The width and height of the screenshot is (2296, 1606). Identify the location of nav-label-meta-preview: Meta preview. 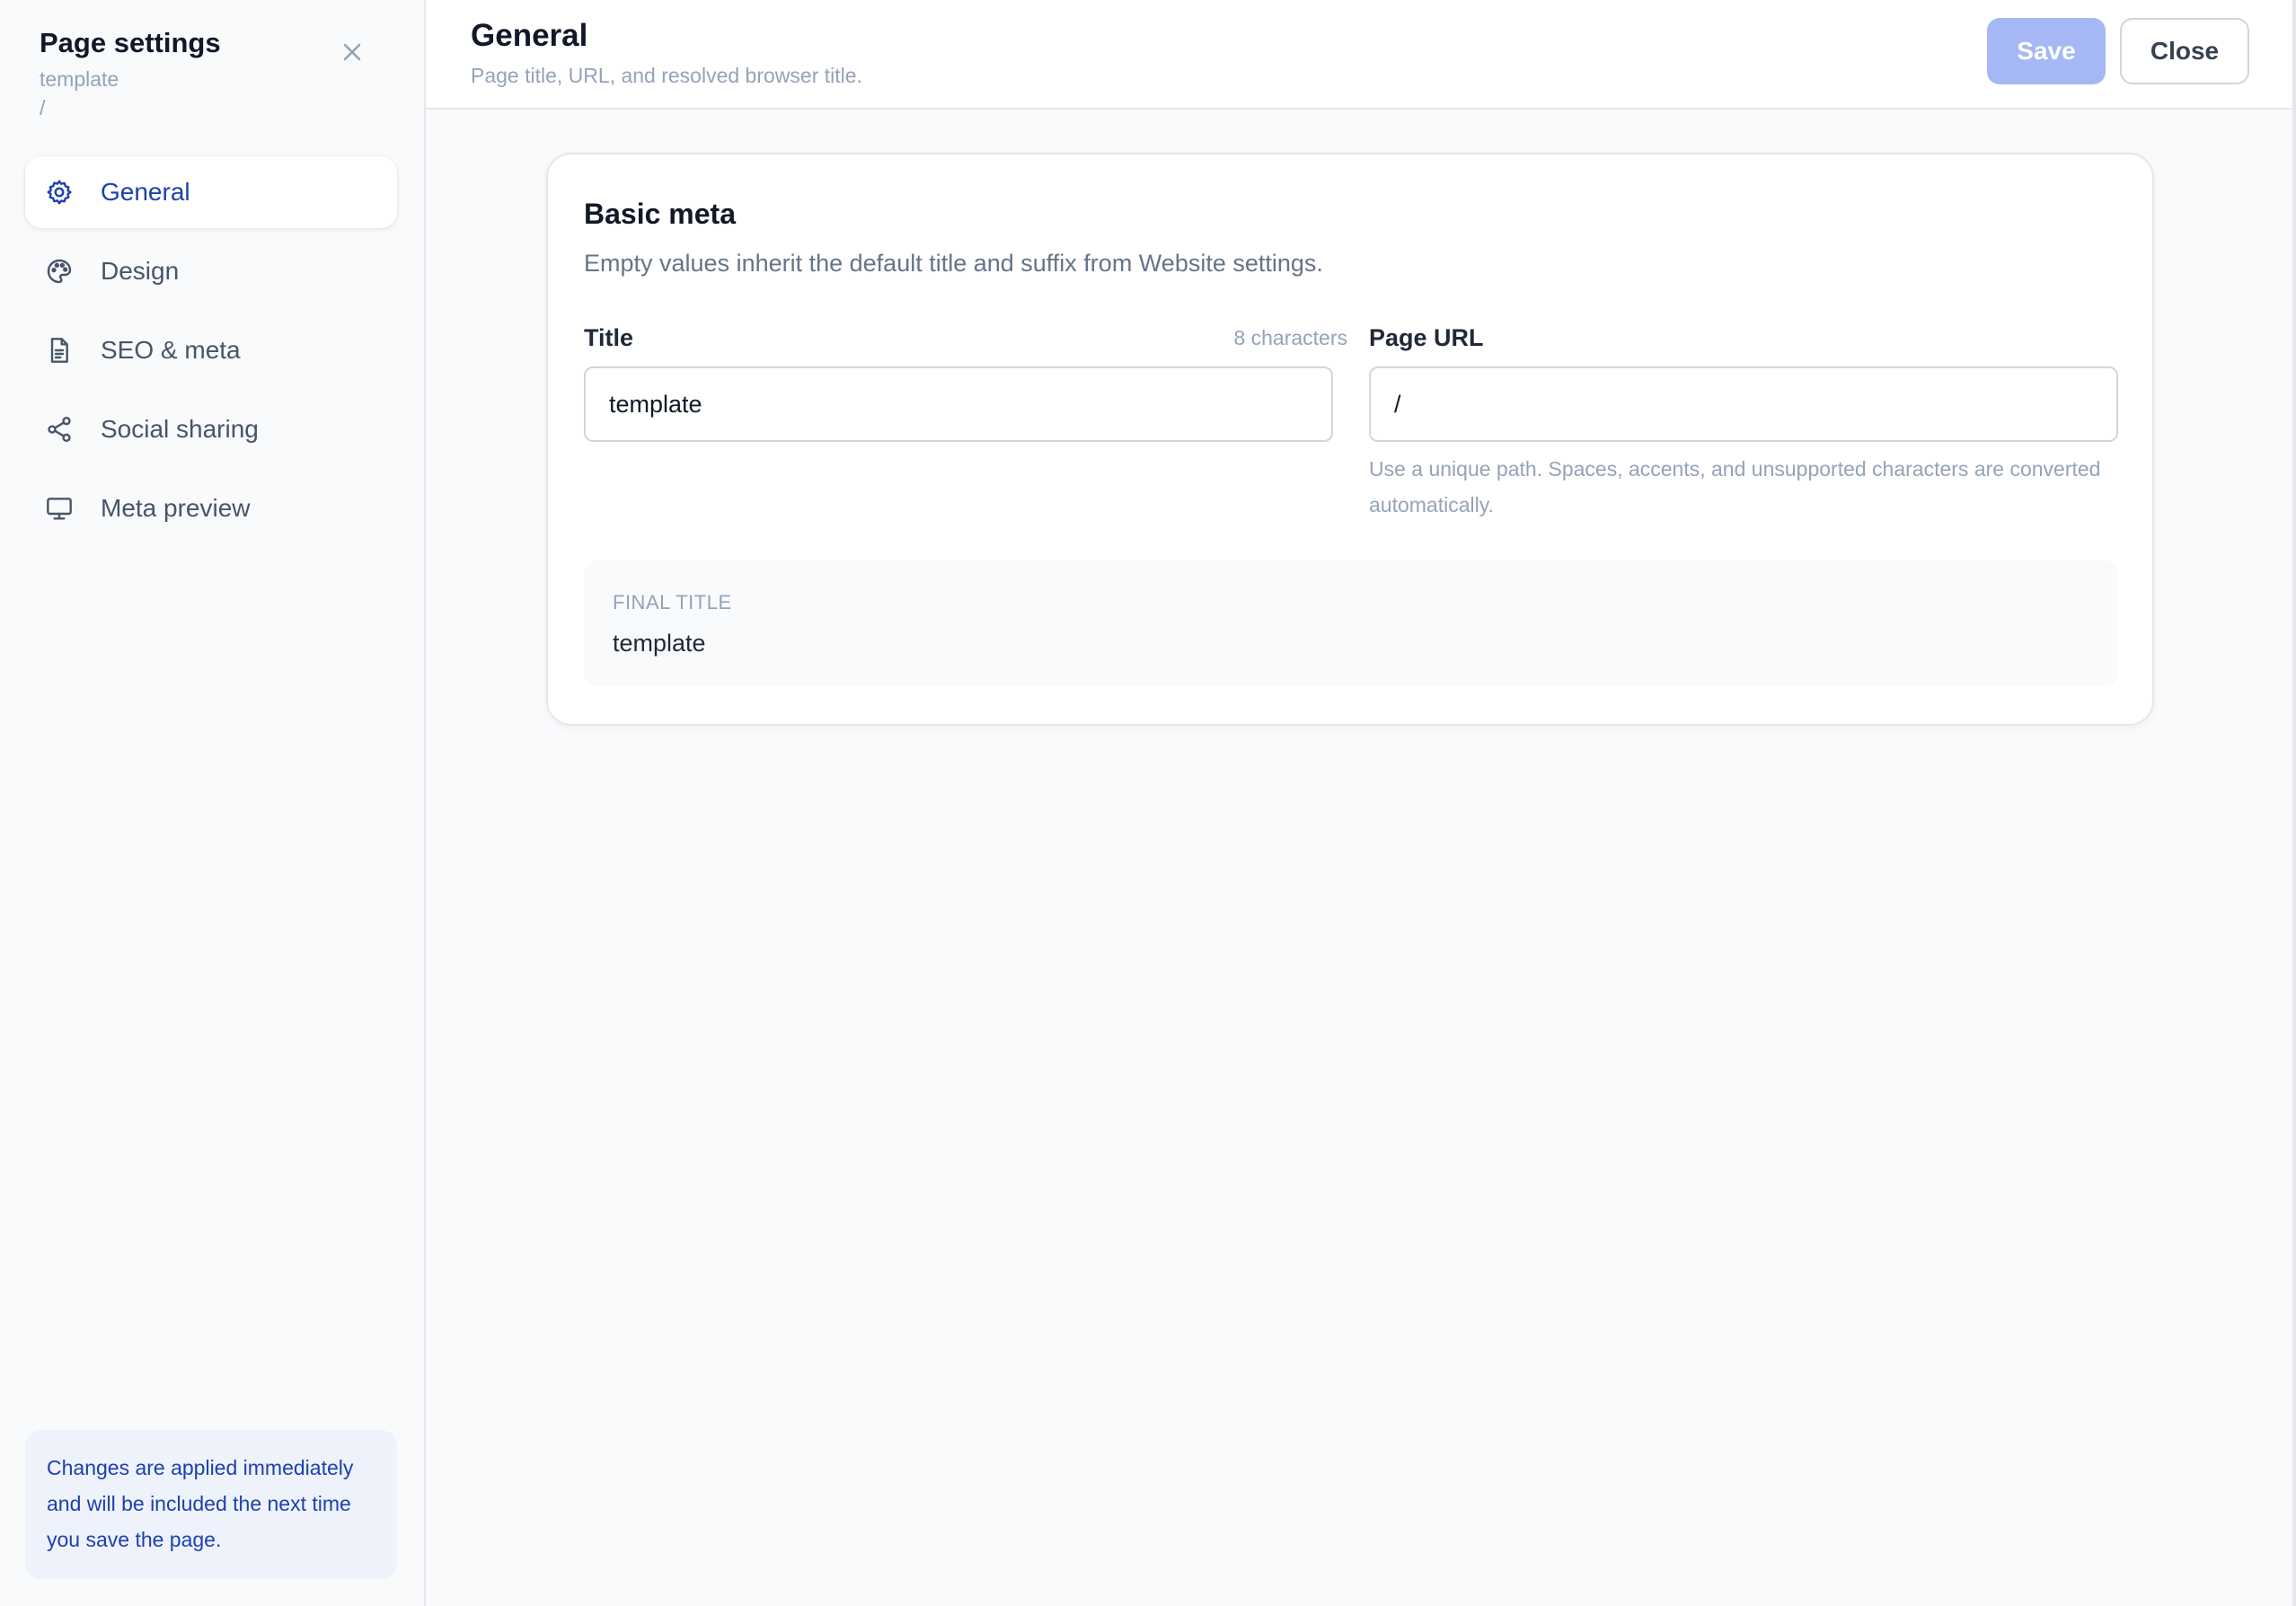
(176, 508).